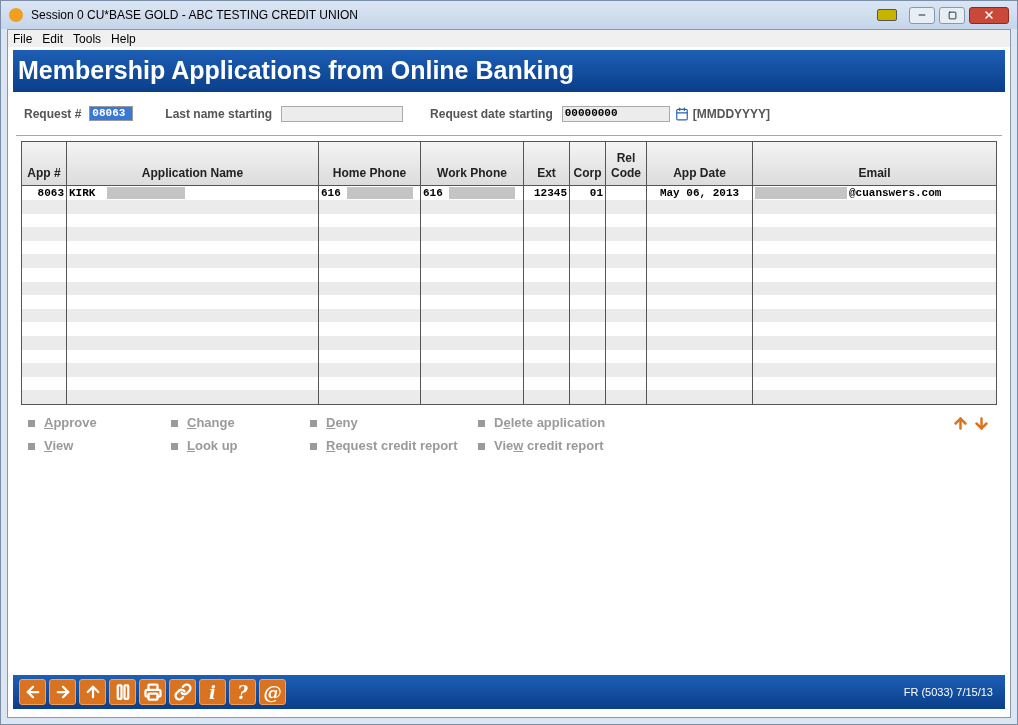 The height and width of the screenshot is (725, 1018). Describe the element at coordinates (370, 163) in the screenshot. I see `column-header: Home Phone` at that location.